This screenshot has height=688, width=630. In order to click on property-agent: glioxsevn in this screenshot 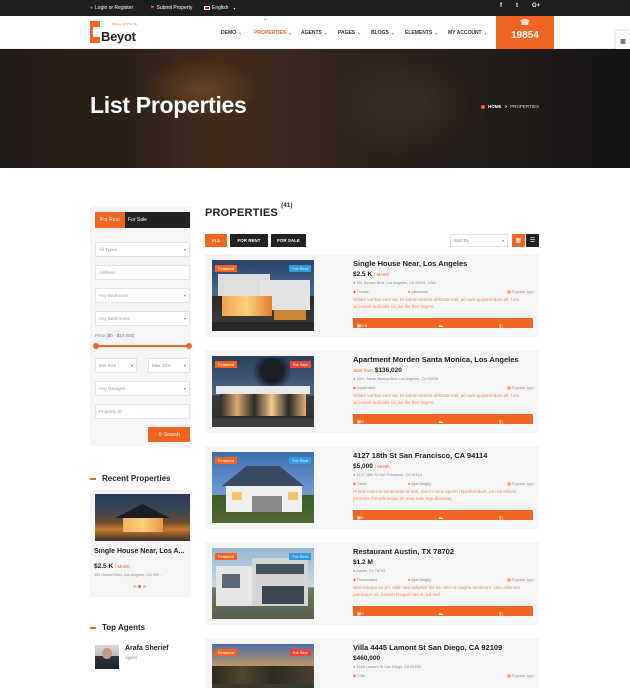, I will do `click(420, 291)`.